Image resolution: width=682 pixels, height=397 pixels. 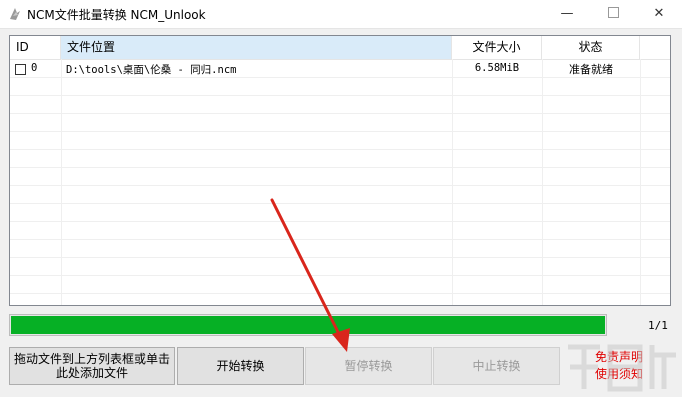 I want to click on minimize-icon: —, so click(x=567, y=13).